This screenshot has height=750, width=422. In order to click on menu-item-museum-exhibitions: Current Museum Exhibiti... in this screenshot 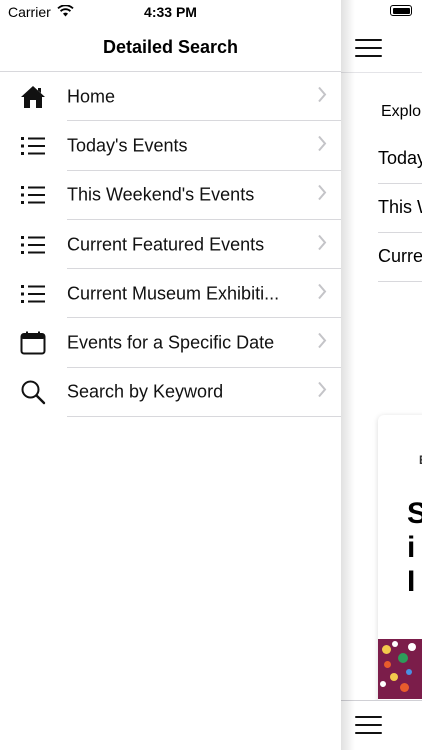, I will do `click(170, 294)`.